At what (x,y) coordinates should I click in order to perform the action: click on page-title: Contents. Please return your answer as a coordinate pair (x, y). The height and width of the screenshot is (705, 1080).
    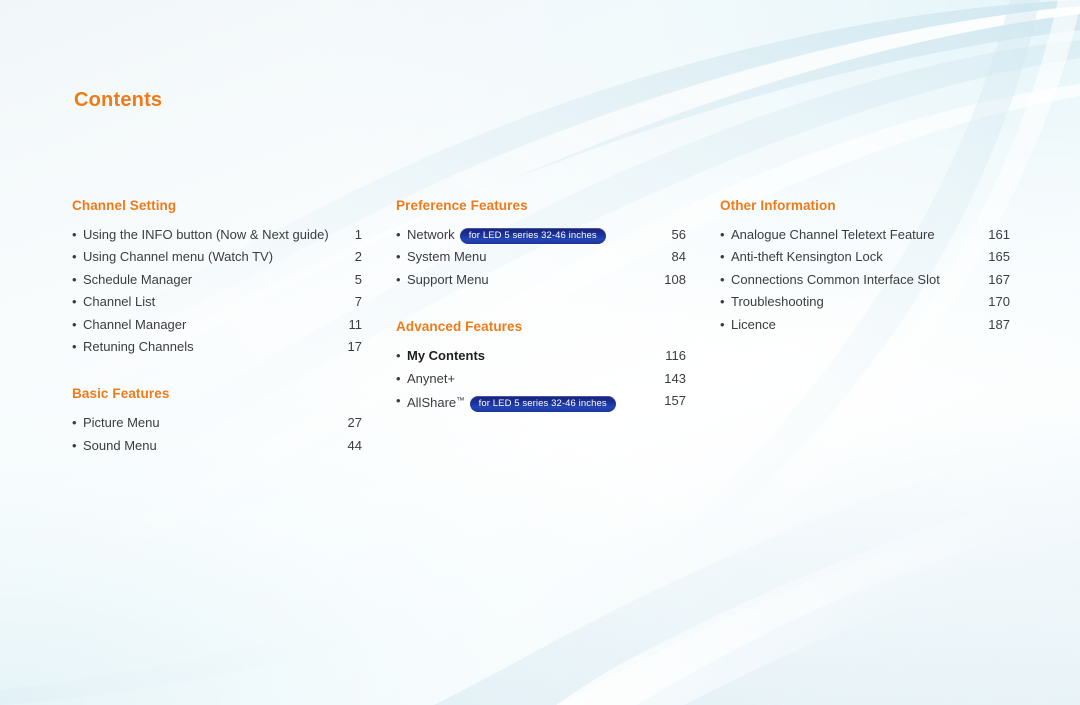
    Looking at the image, I should click on (118, 100).